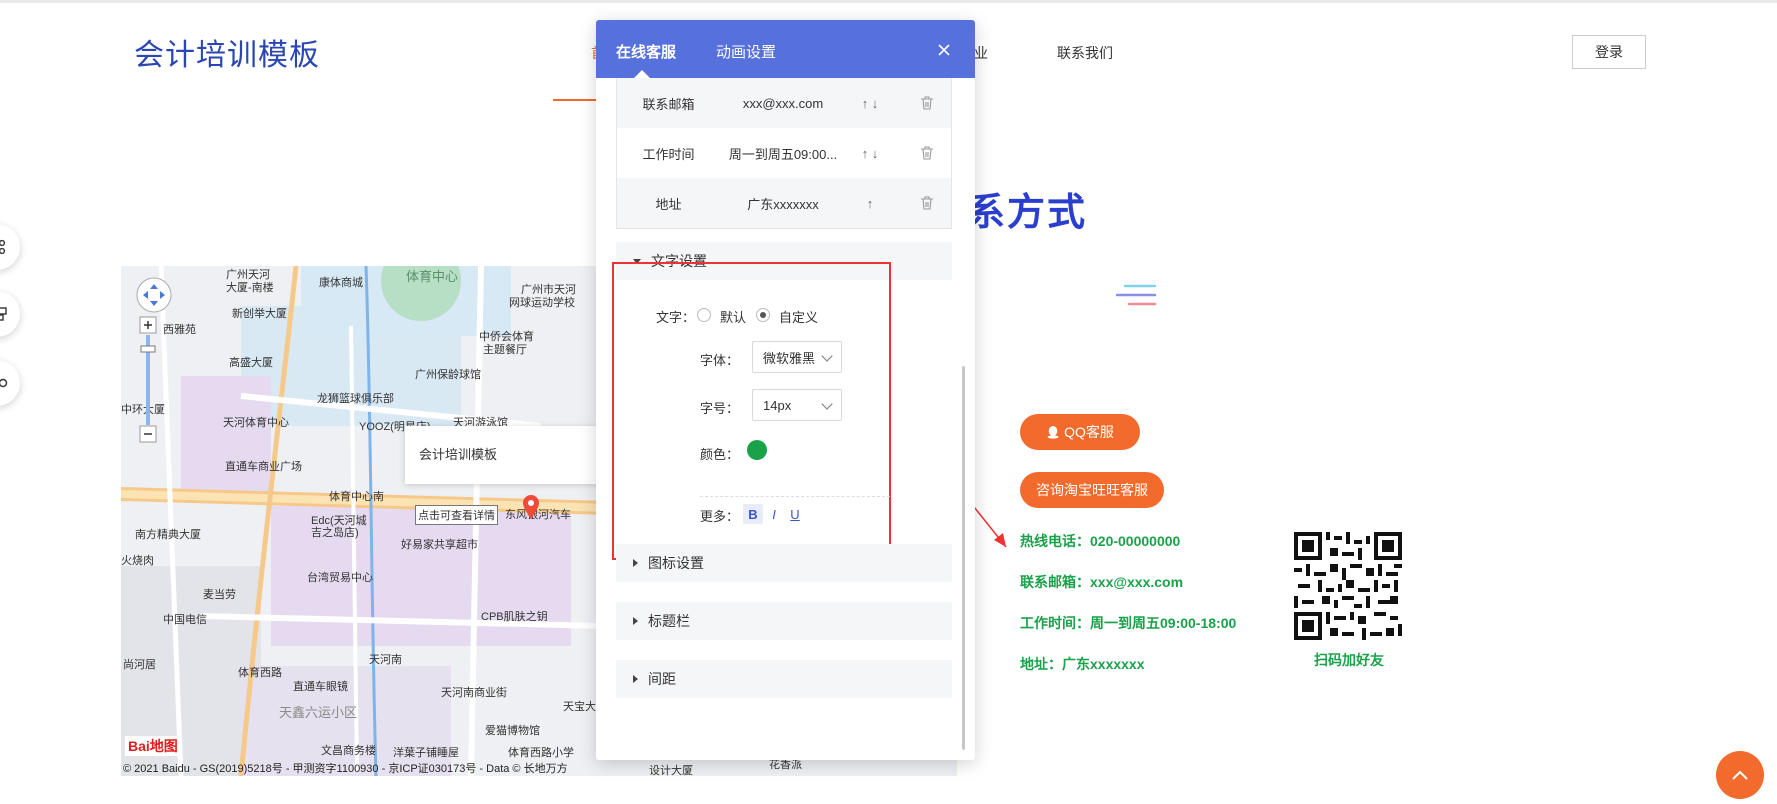 Image resolution: width=1777 pixels, height=804 pixels. Describe the element at coordinates (1349, 660) in the screenshot. I see `qr-label: 扫码加好友` at that location.